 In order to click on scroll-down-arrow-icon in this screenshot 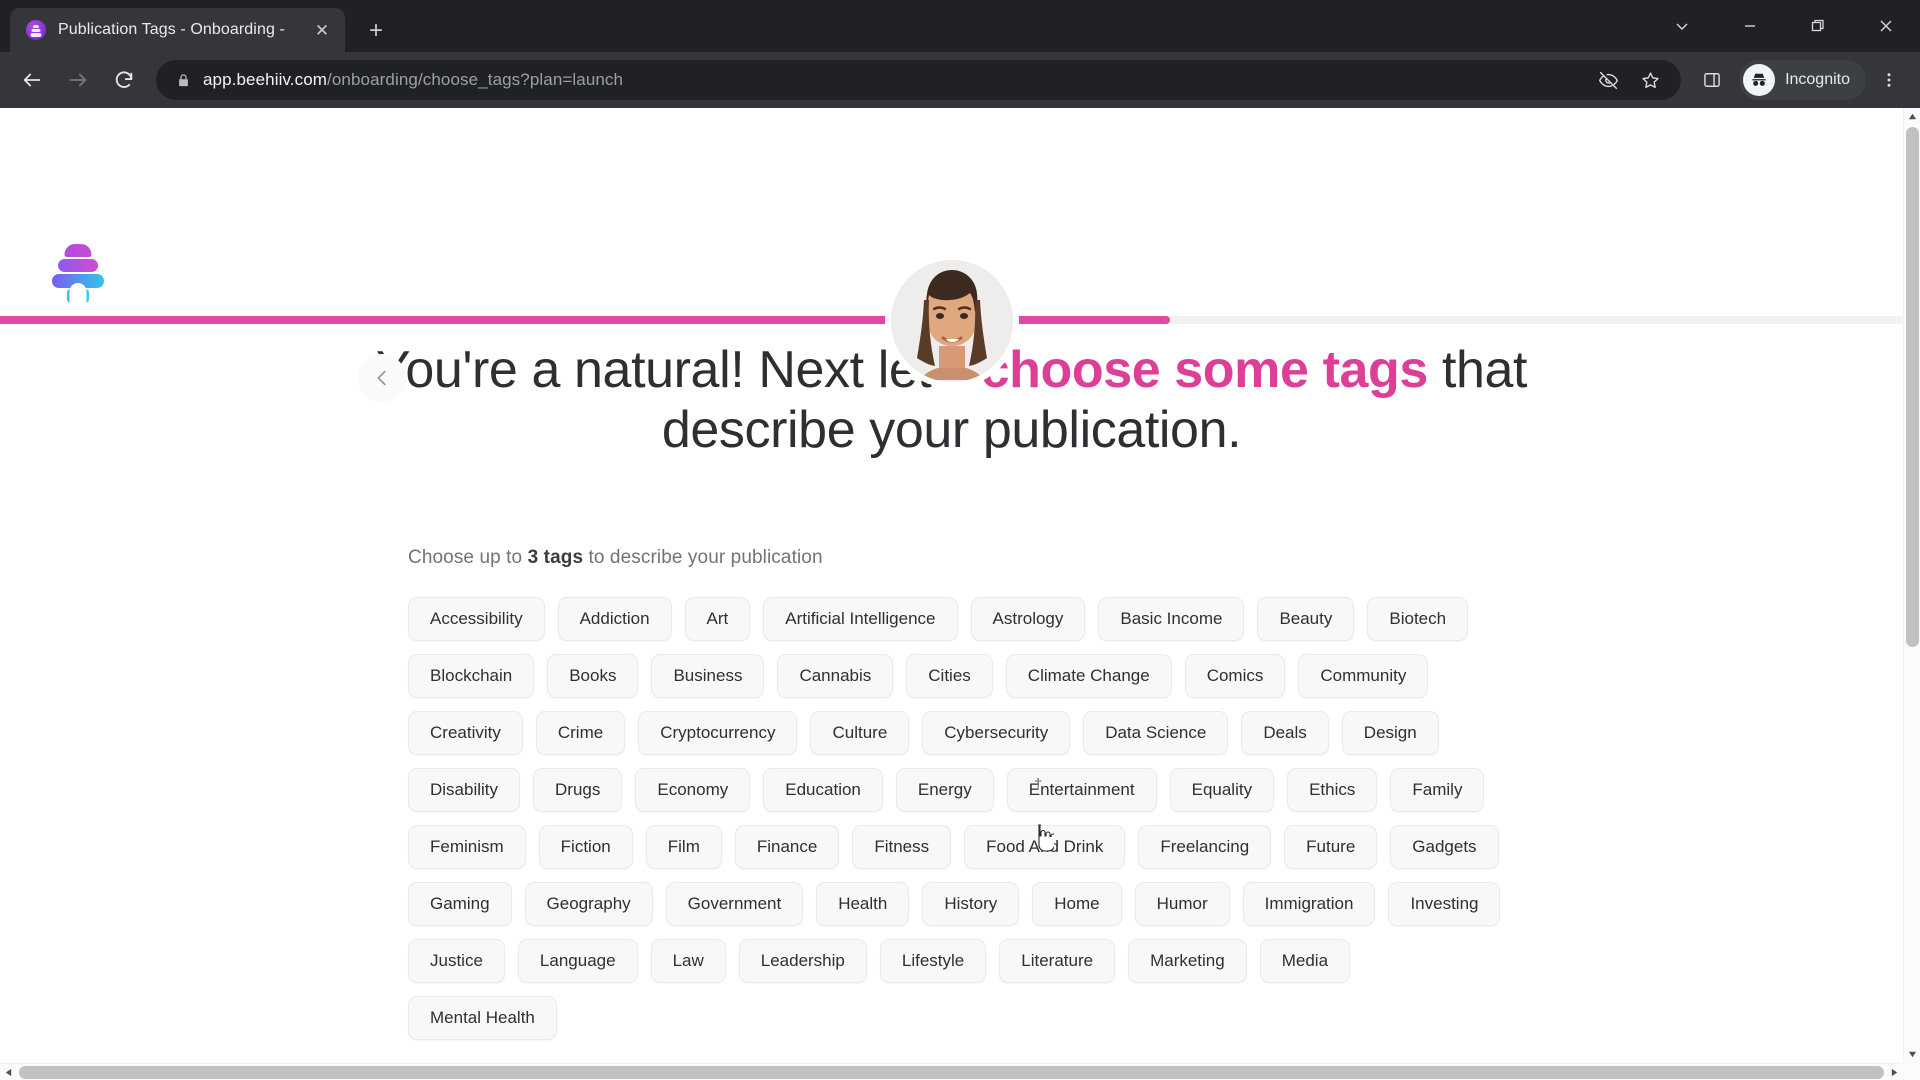, I will do `click(1912, 1054)`.